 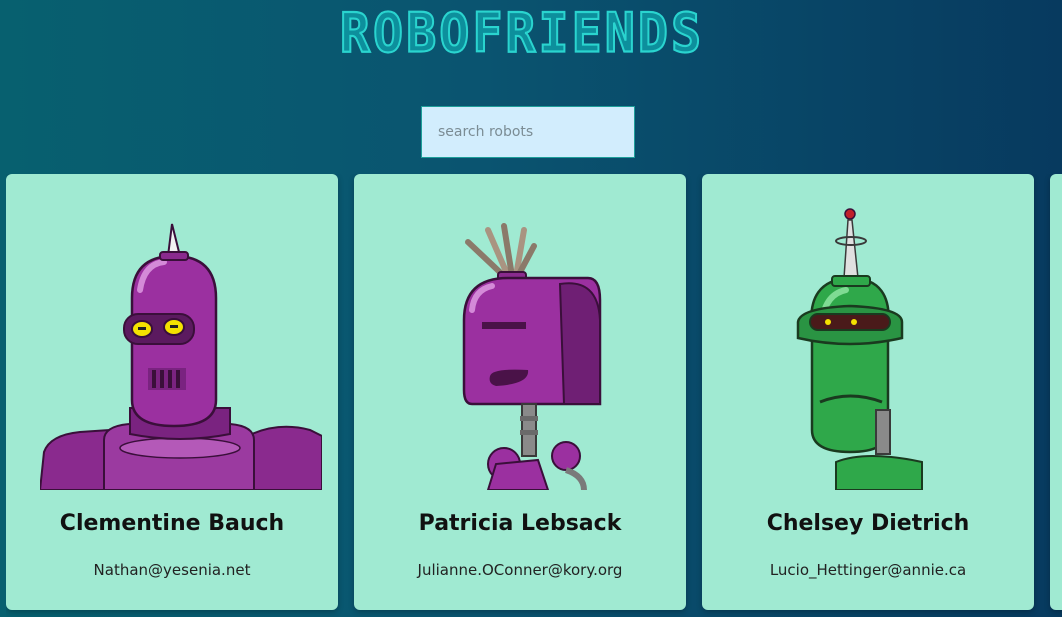 What do you see at coordinates (529, 340) in the screenshot?
I see `purple-bucket-robot-icon` at bounding box center [529, 340].